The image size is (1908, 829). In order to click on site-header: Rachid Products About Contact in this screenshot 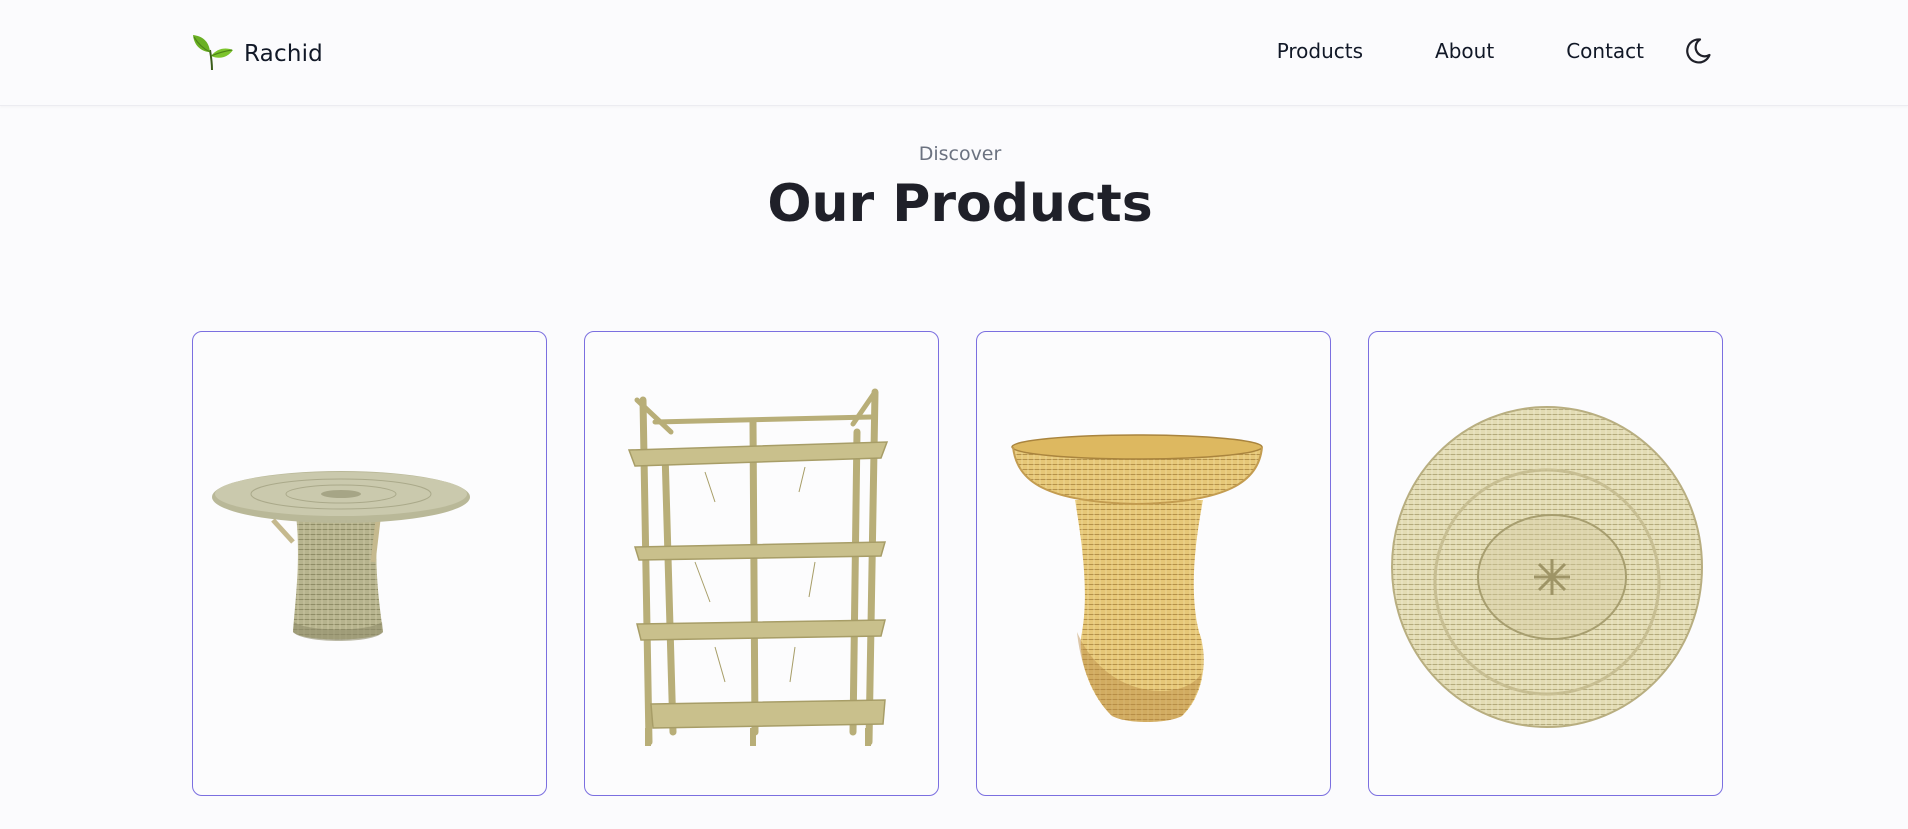, I will do `click(954, 53)`.